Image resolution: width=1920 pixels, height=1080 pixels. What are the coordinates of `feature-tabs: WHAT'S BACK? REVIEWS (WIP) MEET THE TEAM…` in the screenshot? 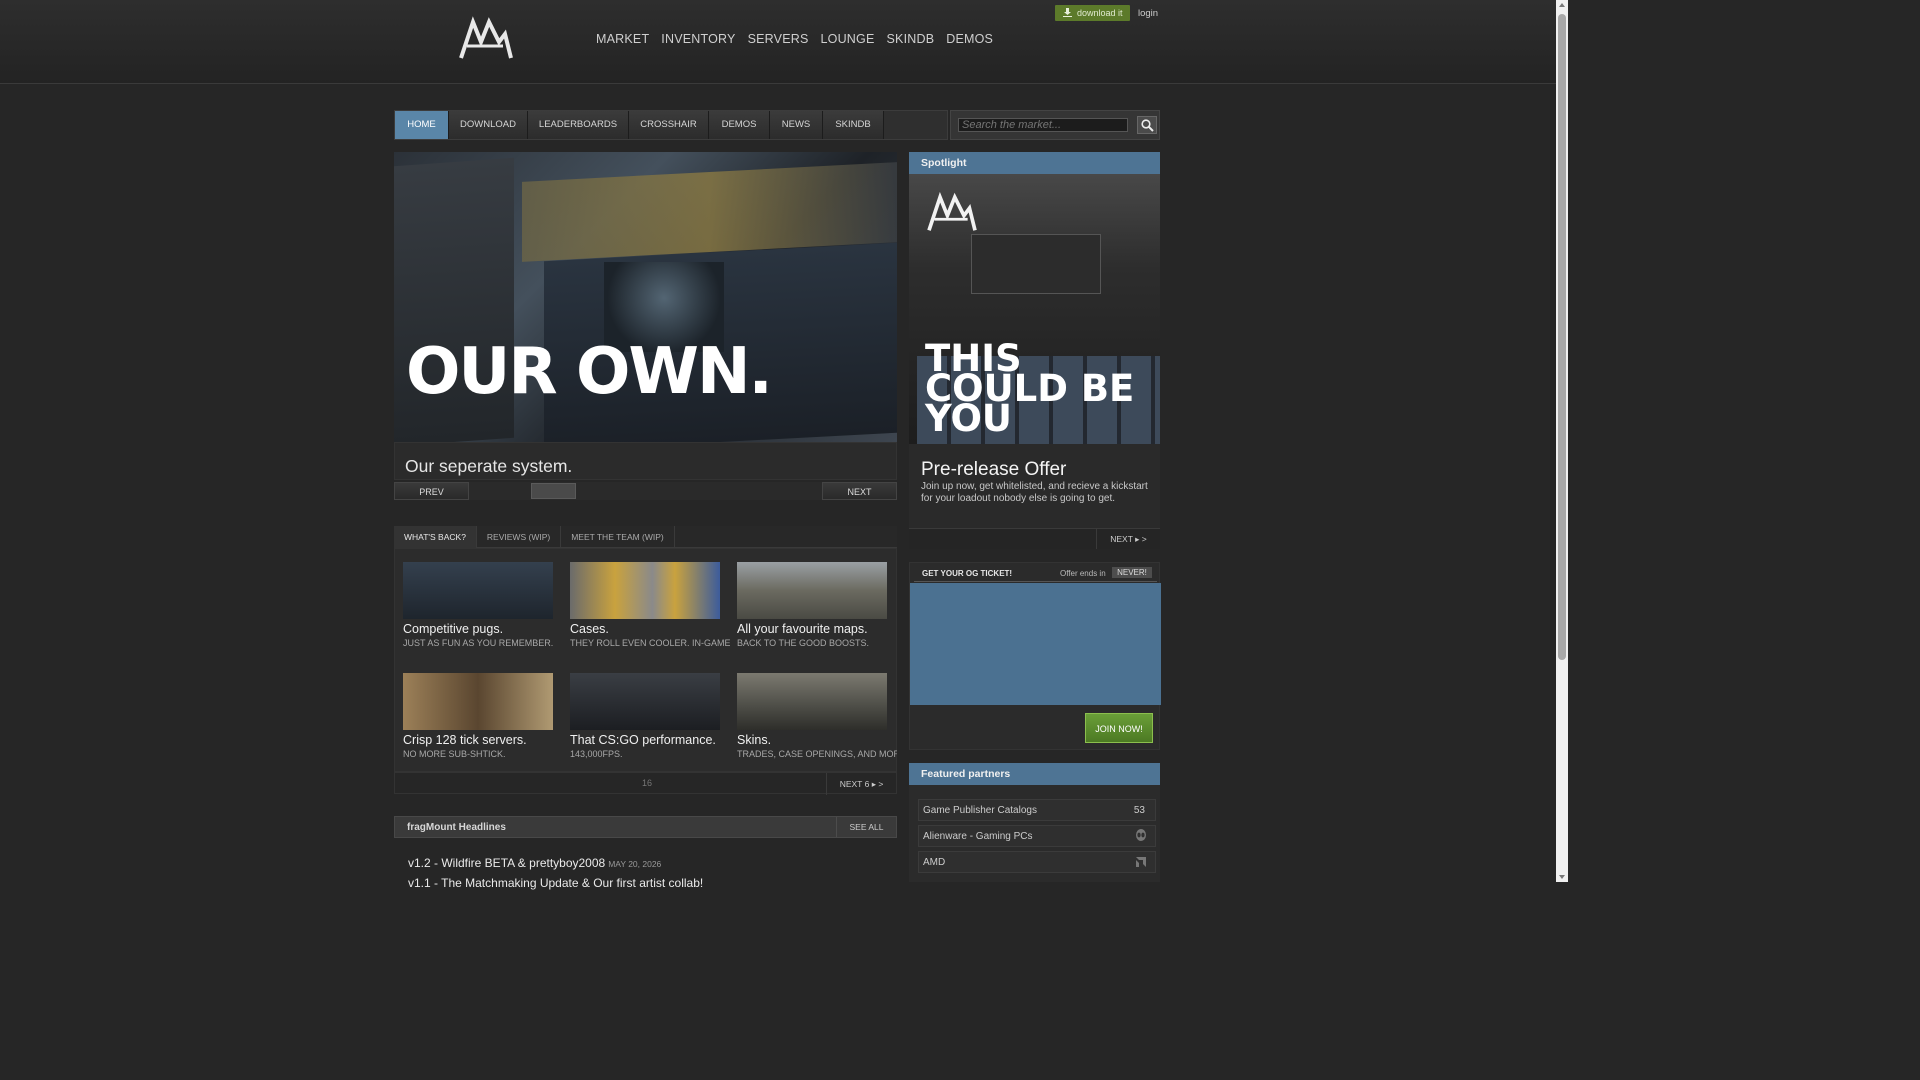 It's located at (645, 537).